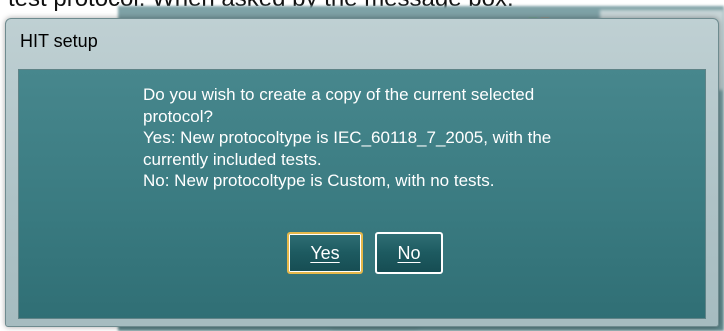  What do you see at coordinates (232, 159) in the screenshot?
I see `message-line: currently included tests.` at bounding box center [232, 159].